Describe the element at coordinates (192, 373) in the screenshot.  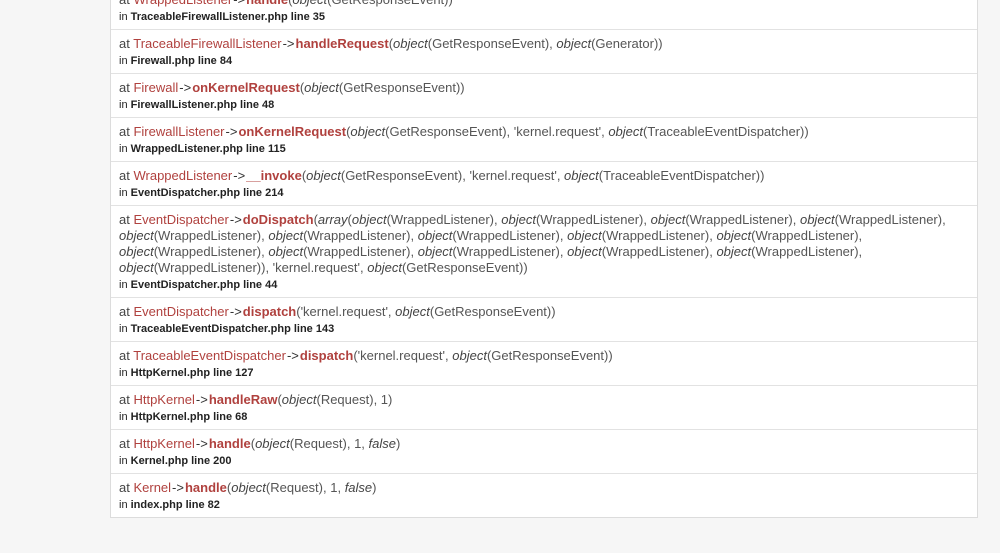
I see `file-path: HttpKernel.php line 127` at that location.